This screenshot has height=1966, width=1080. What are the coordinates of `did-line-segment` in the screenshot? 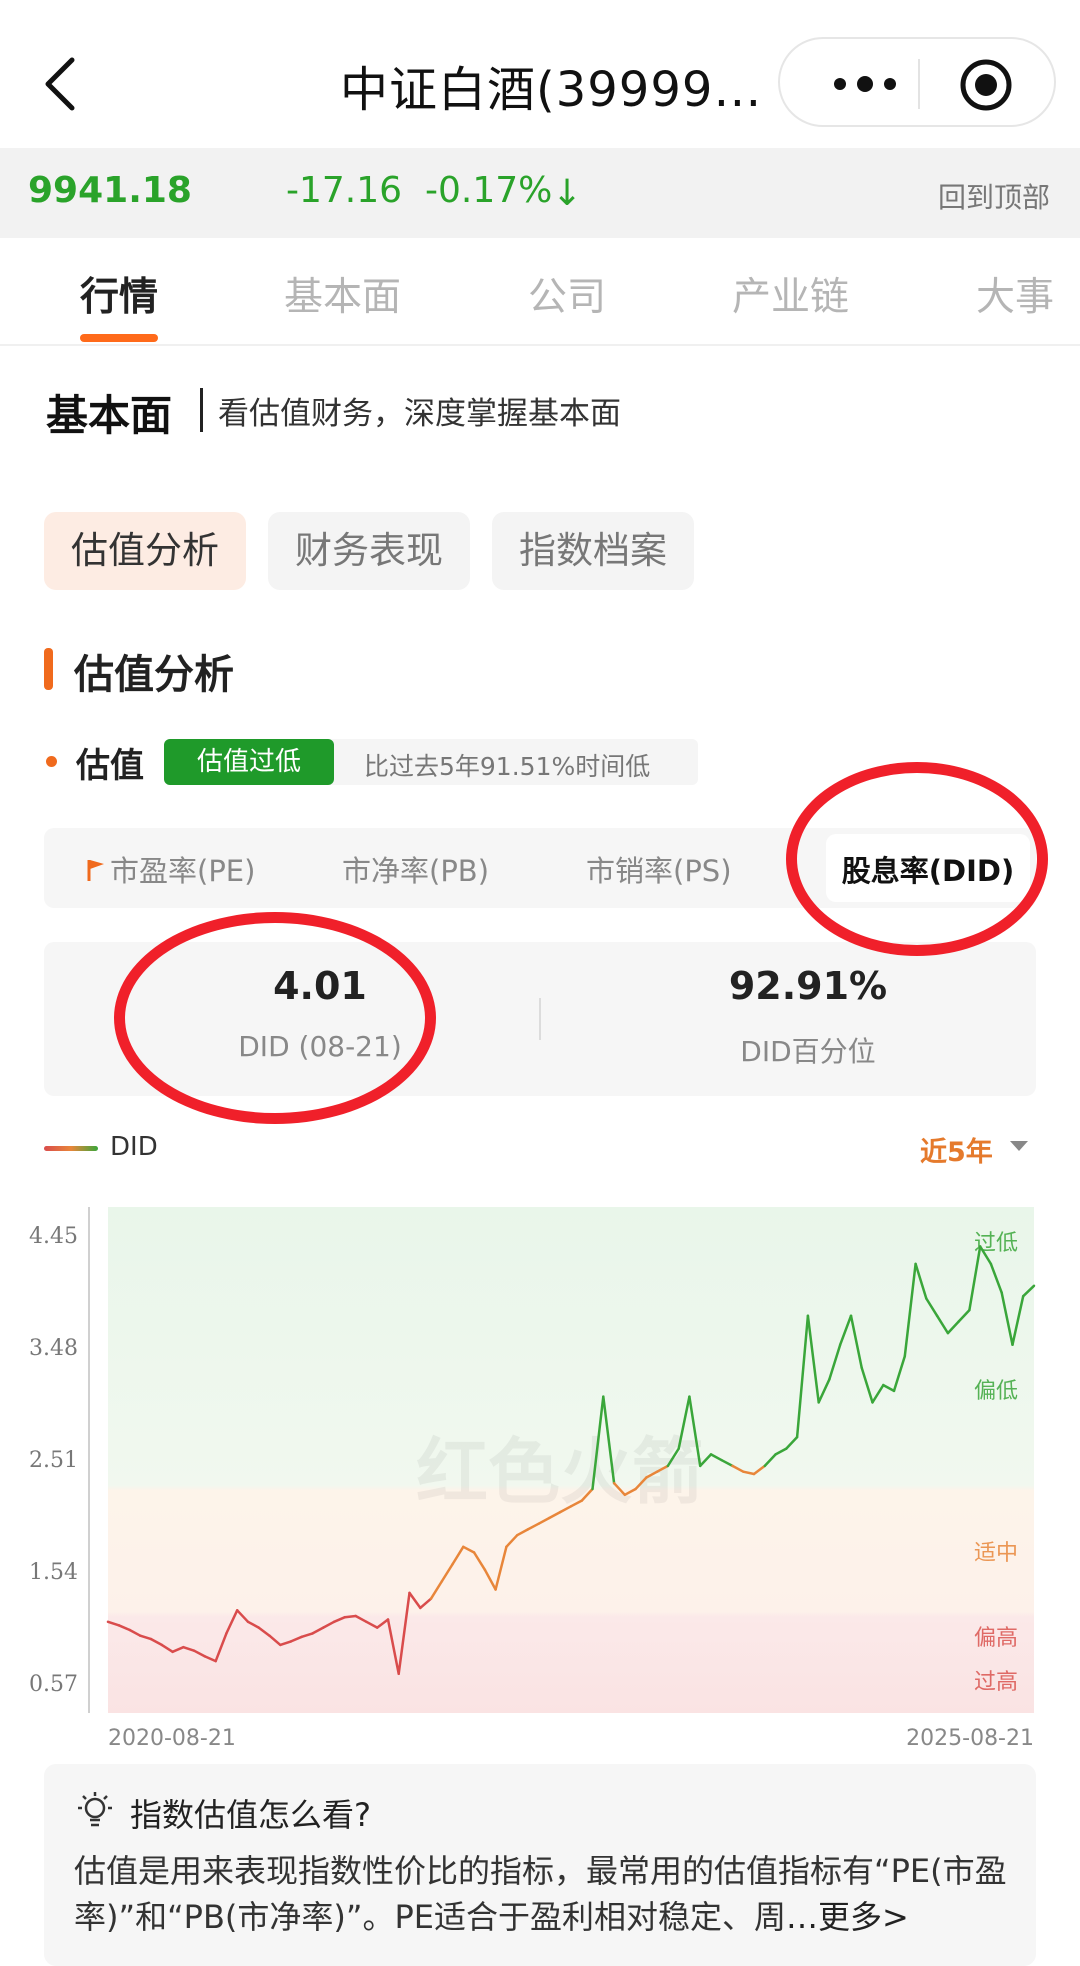 It's located at (350, 1616).